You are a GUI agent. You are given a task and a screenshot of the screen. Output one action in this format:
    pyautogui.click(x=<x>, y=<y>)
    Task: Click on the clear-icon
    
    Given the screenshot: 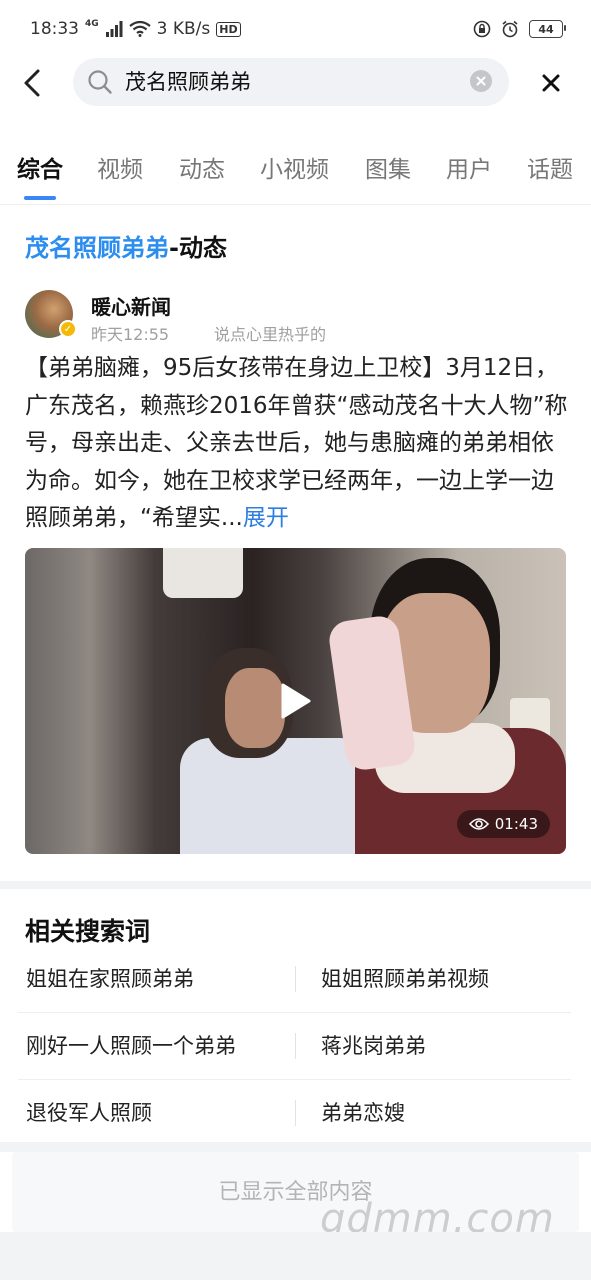 What is the action you would take?
    pyautogui.click(x=481, y=81)
    